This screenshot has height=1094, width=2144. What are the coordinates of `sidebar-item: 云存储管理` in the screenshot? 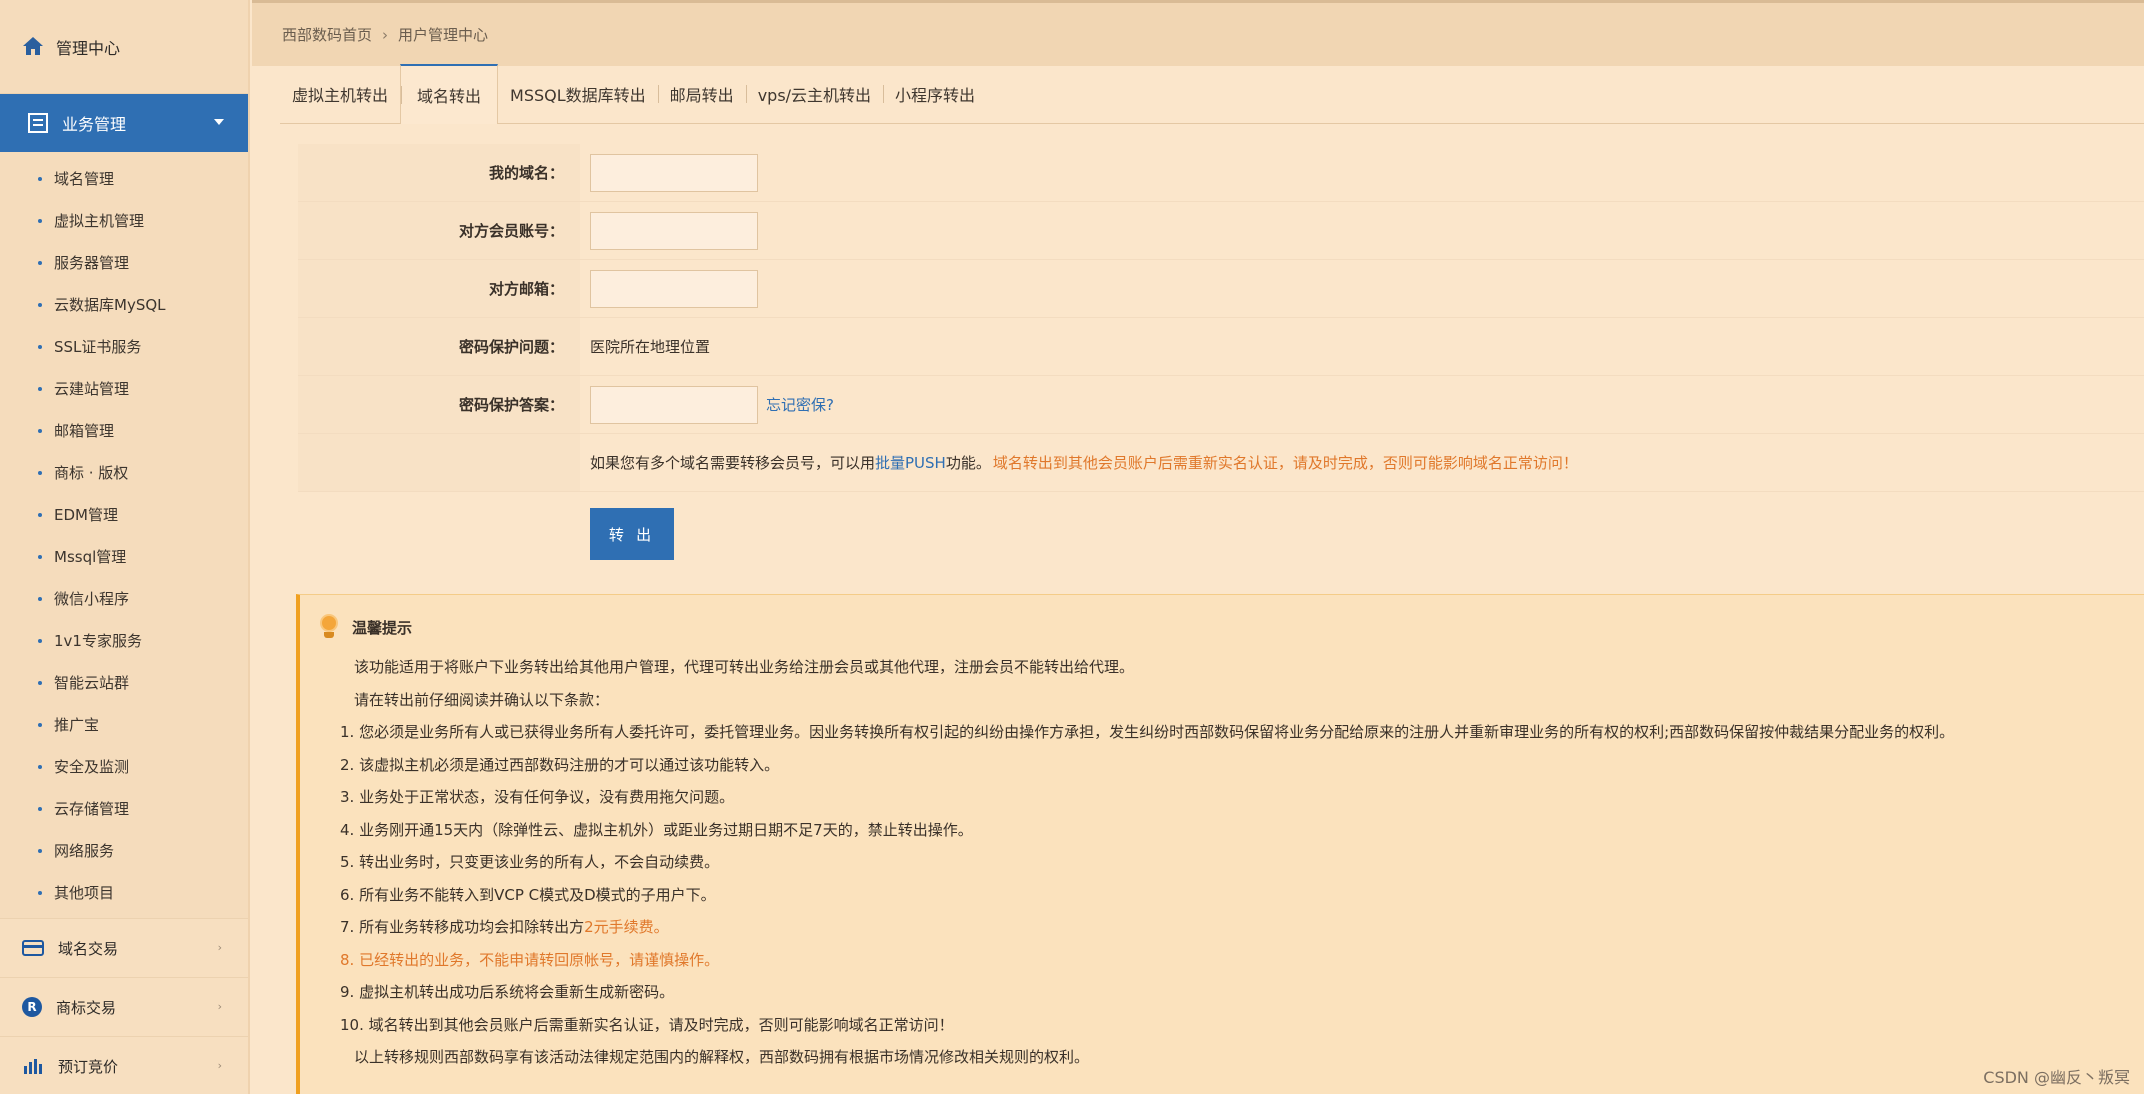 It's located at (124, 809).